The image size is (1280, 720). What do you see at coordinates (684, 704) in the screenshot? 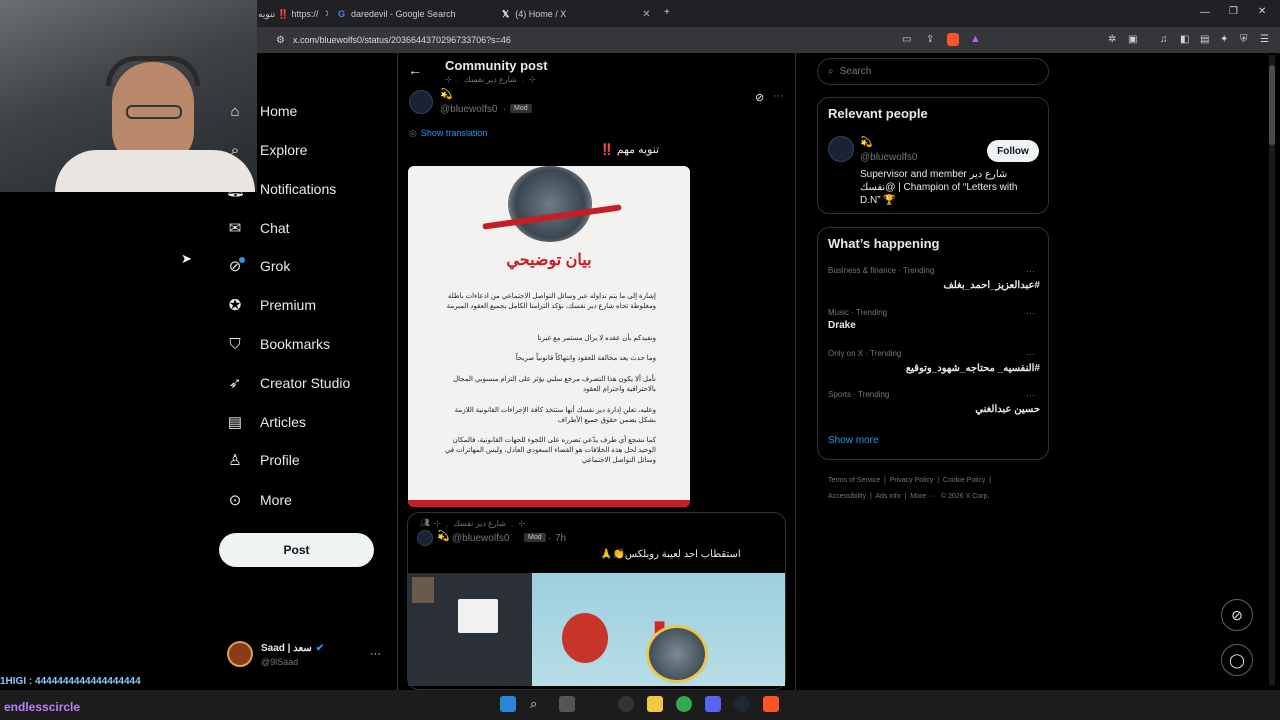
I see `chrome-icon` at bounding box center [684, 704].